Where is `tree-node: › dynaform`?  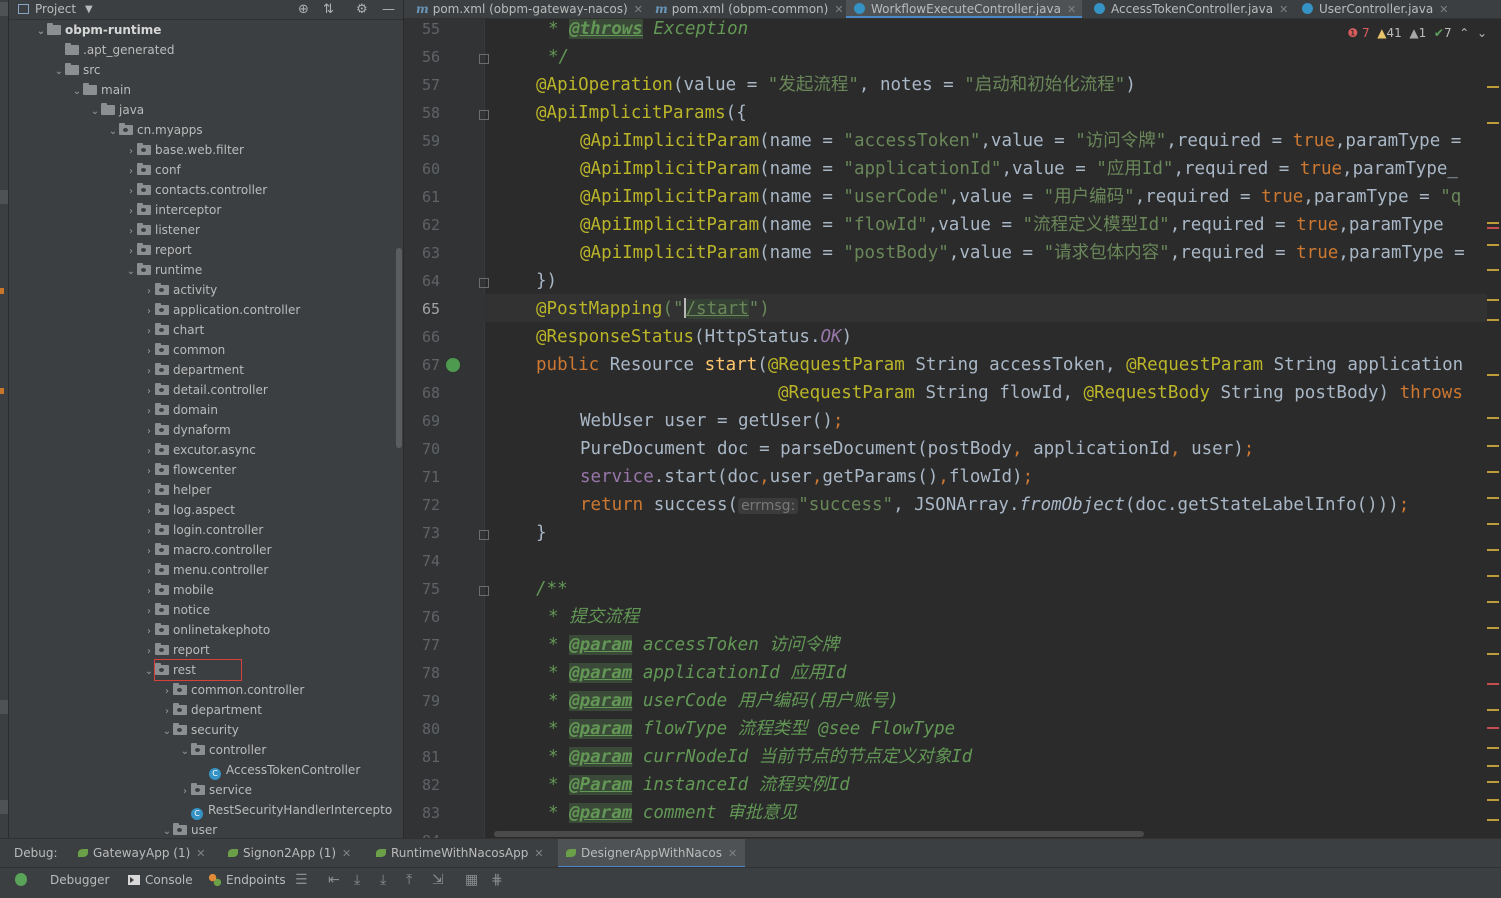 tree-node: › dynaform is located at coordinates (187, 430).